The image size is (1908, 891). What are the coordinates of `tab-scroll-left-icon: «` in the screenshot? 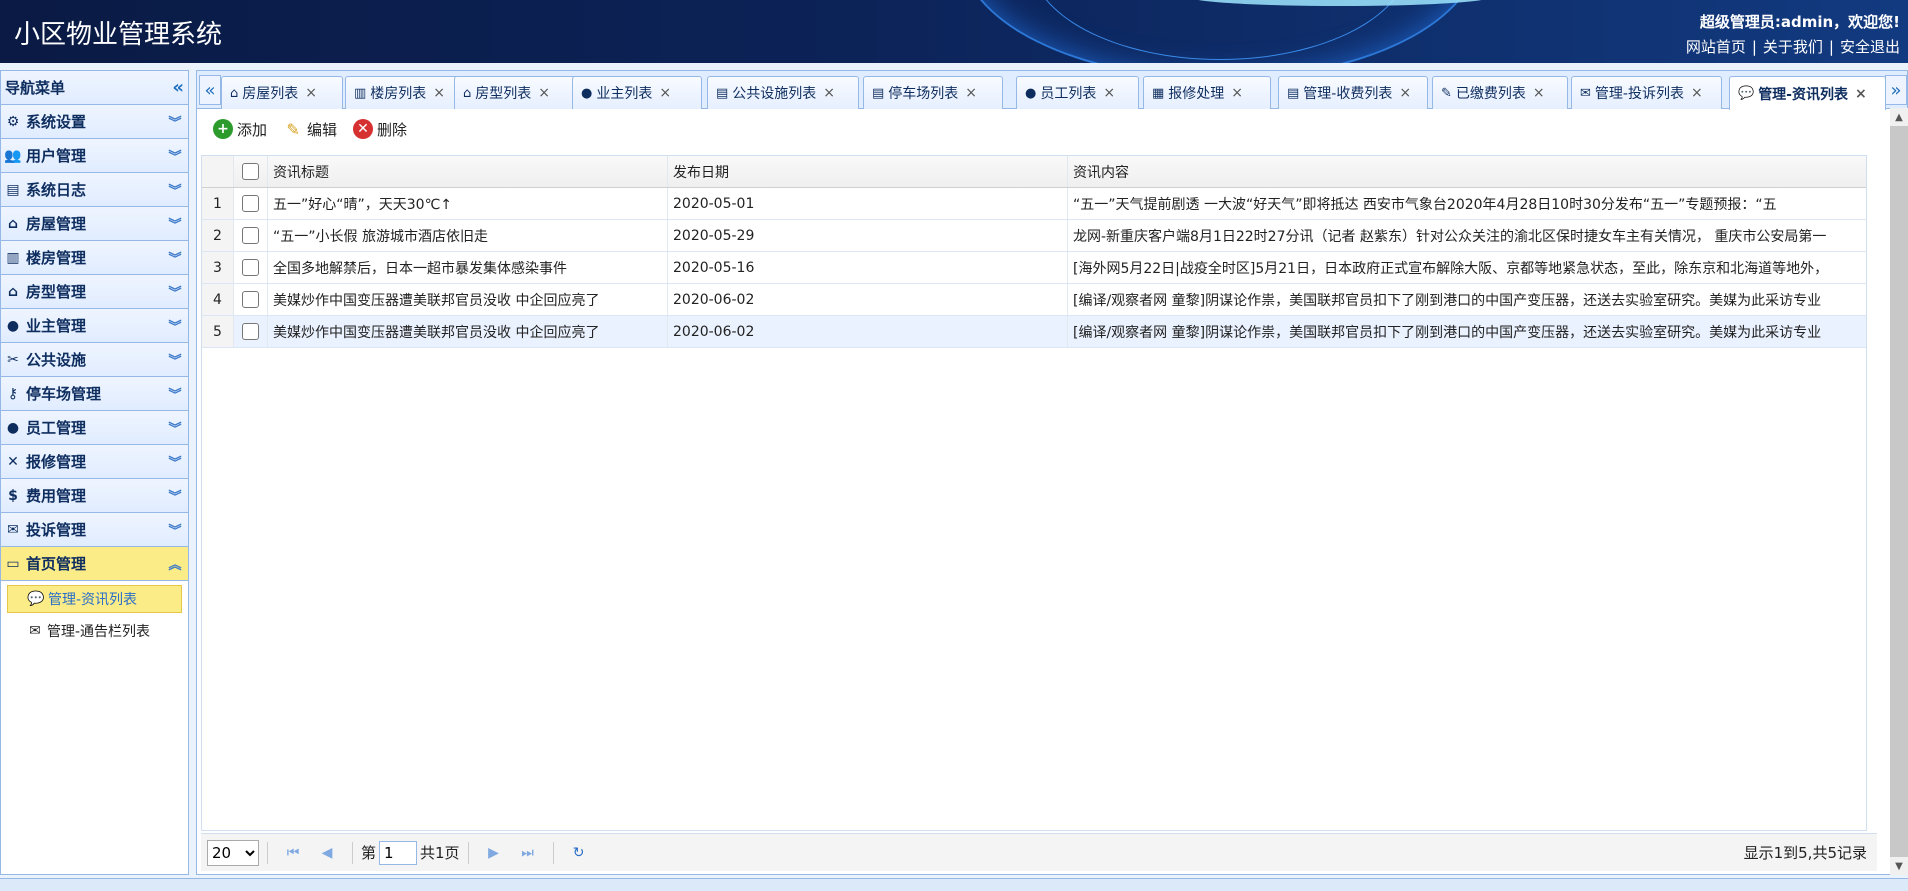 It's located at (210, 90).